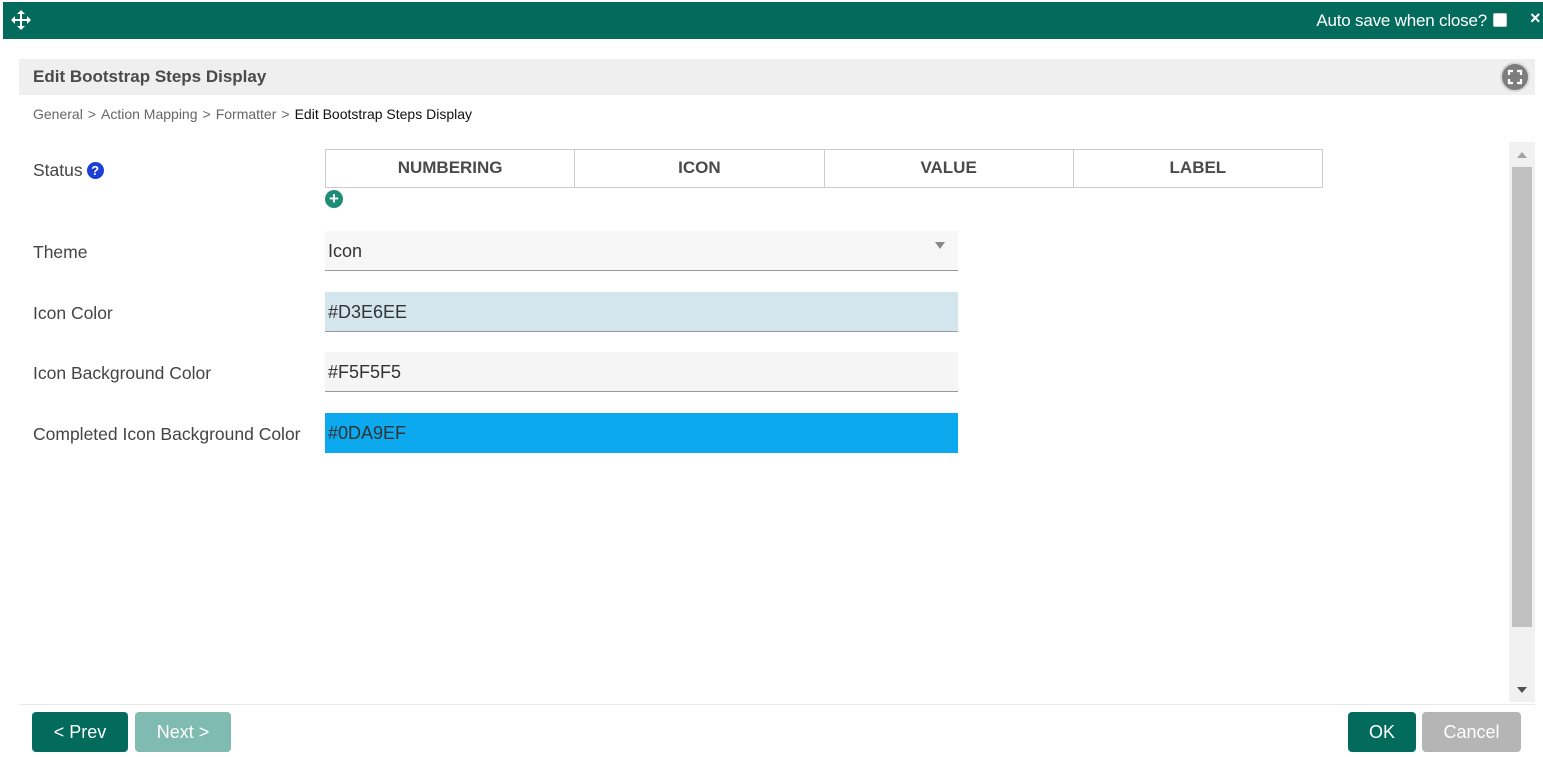  I want to click on autosave-toggle: Auto save when close?, so click(1411, 21).